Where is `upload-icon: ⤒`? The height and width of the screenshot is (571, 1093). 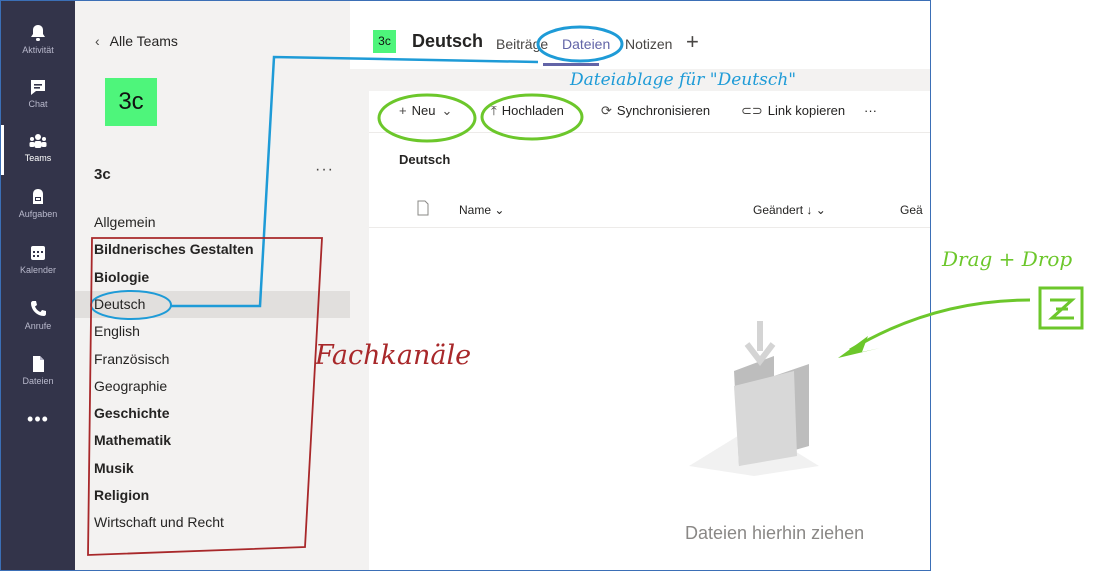
upload-icon: ⤒ is located at coordinates (494, 110).